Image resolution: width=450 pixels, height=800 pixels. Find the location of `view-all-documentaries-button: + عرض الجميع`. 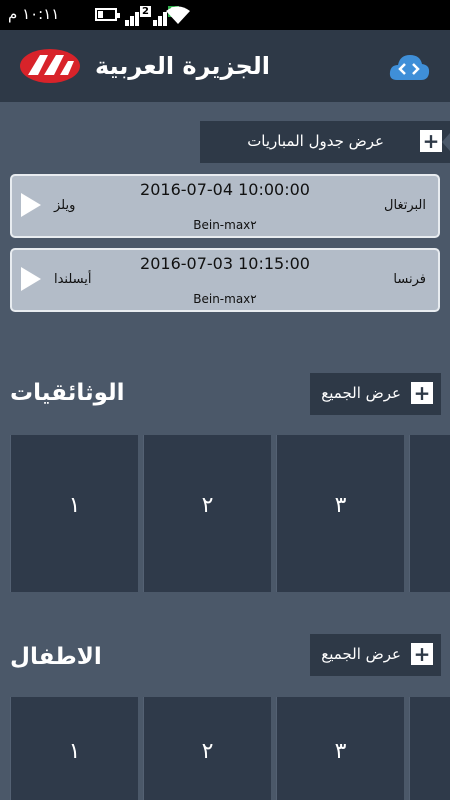

view-all-documentaries-button: + عرض الجميع is located at coordinates (375, 394).